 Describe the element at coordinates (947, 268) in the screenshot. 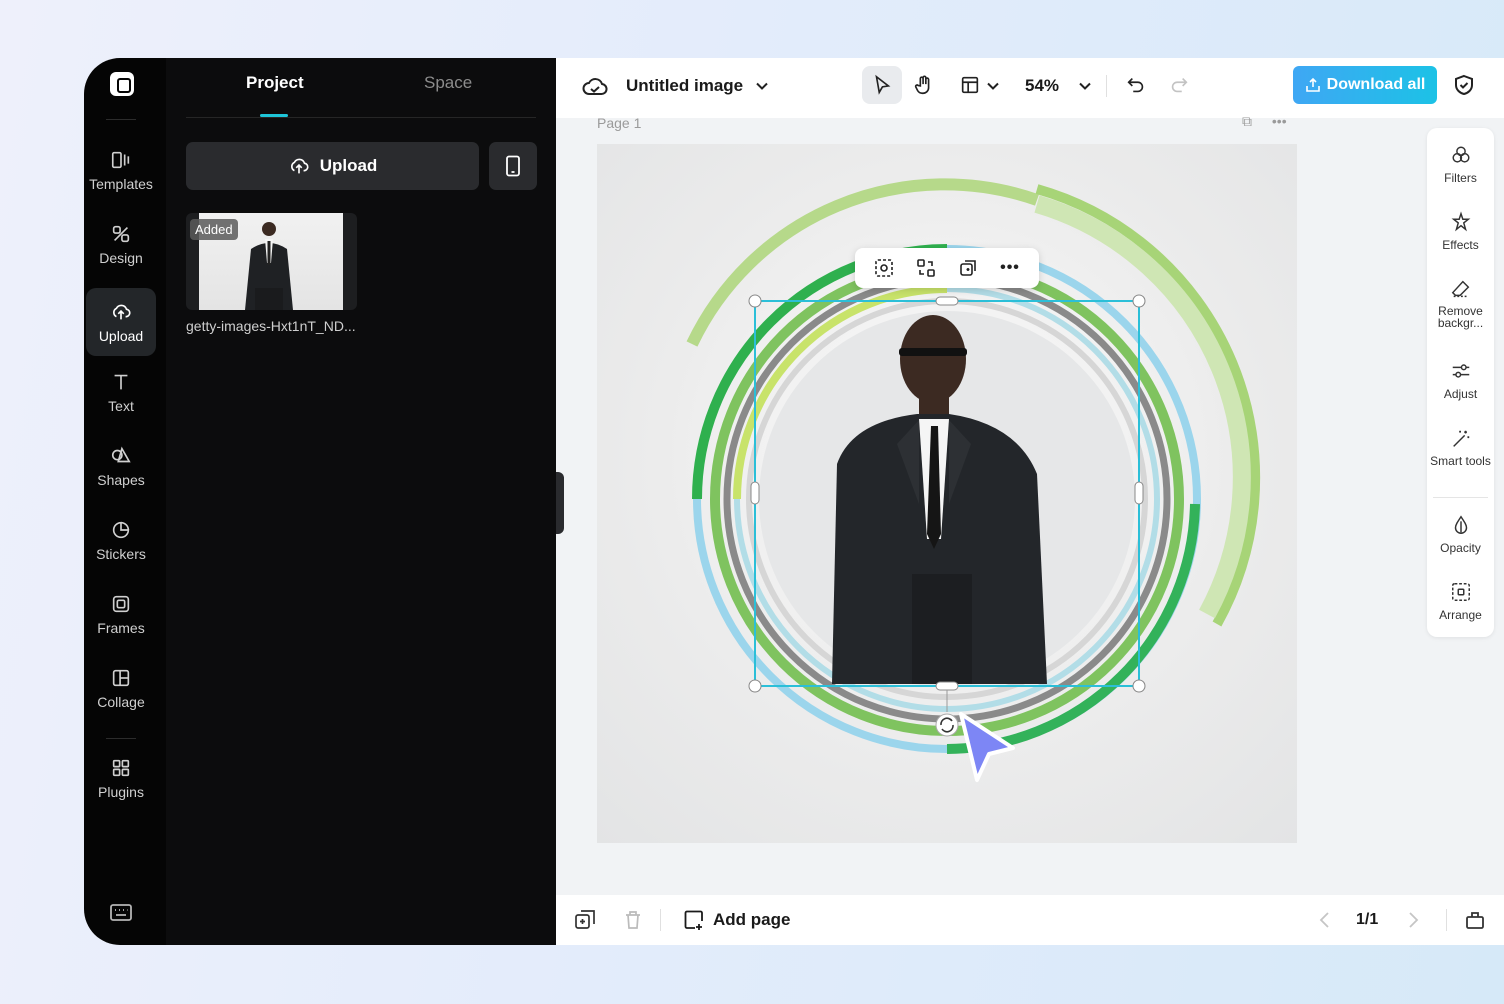

I see `element-action-bar: •••` at that location.